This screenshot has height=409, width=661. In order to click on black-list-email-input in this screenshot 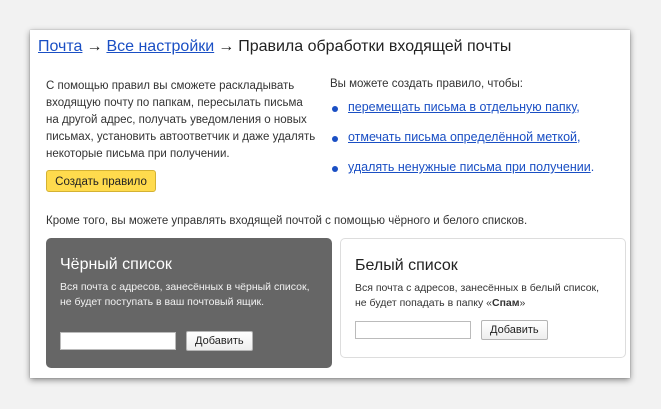, I will do `click(118, 341)`.